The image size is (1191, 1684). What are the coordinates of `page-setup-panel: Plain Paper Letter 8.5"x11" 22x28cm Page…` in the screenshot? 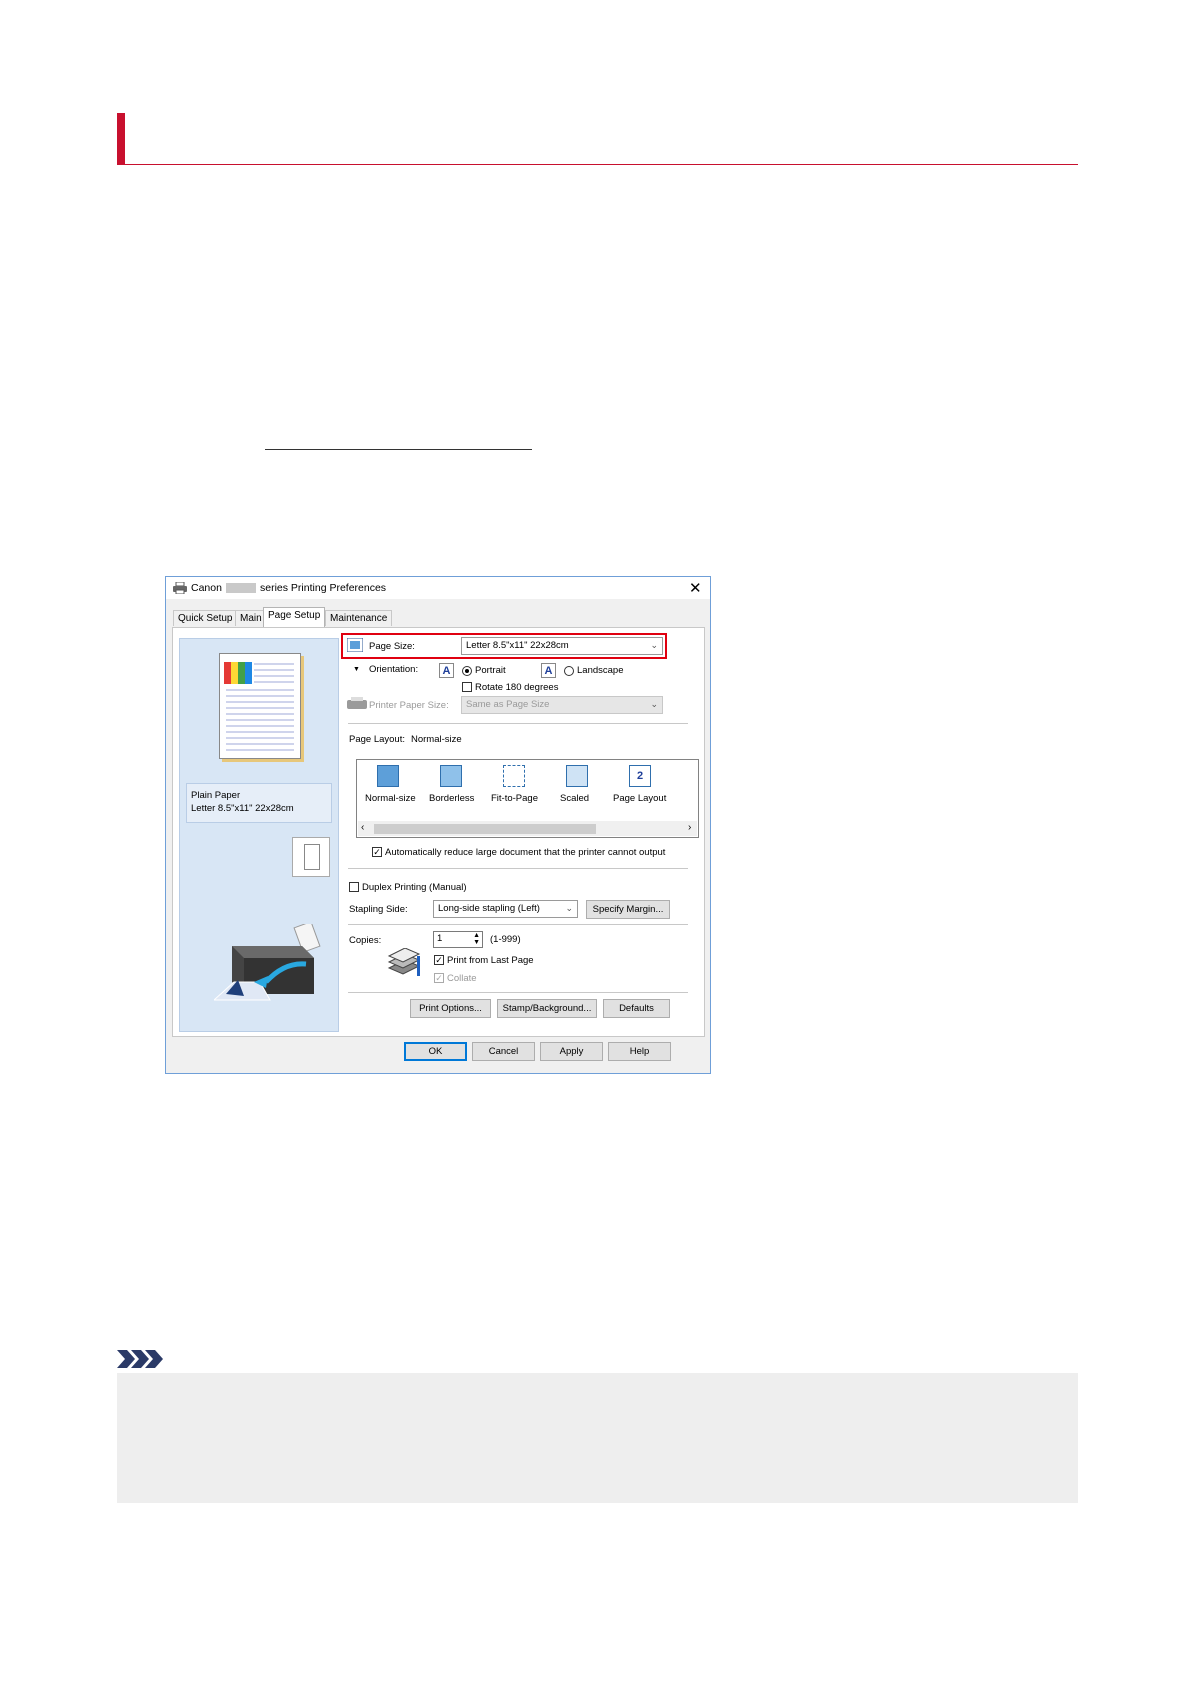 It's located at (438, 832).